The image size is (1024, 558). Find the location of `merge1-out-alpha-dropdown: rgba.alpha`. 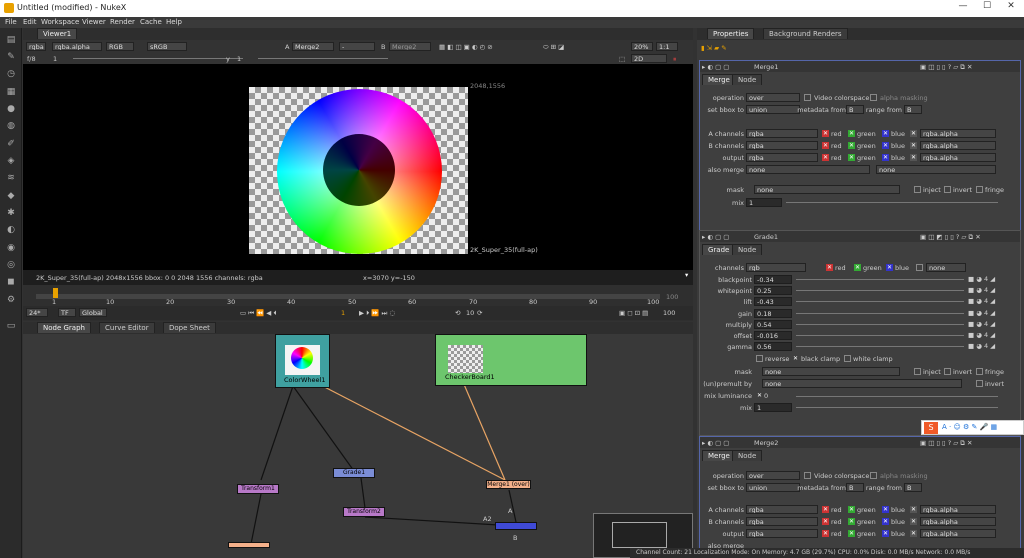

merge1-out-alpha-dropdown: rgba.alpha is located at coordinates (958, 157).